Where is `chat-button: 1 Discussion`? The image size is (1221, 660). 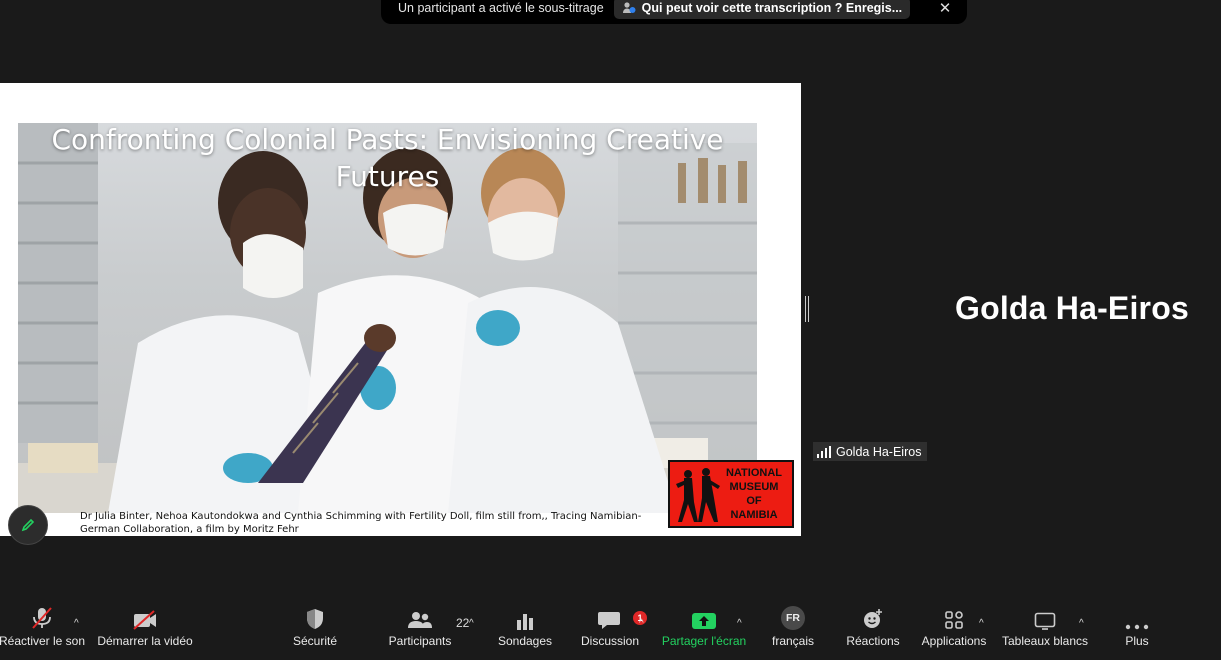
chat-button: 1 Discussion is located at coordinates (613, 630).